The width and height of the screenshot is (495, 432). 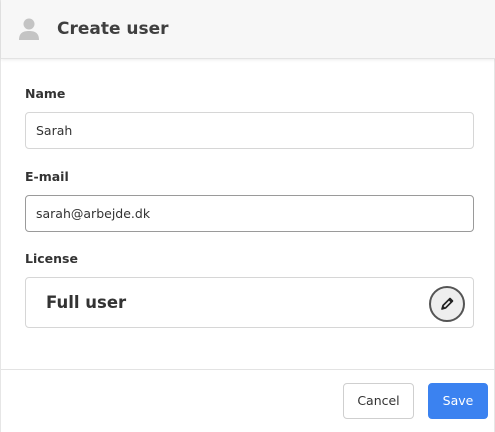 I want to click on user-icon, so click(x=29, y=29).